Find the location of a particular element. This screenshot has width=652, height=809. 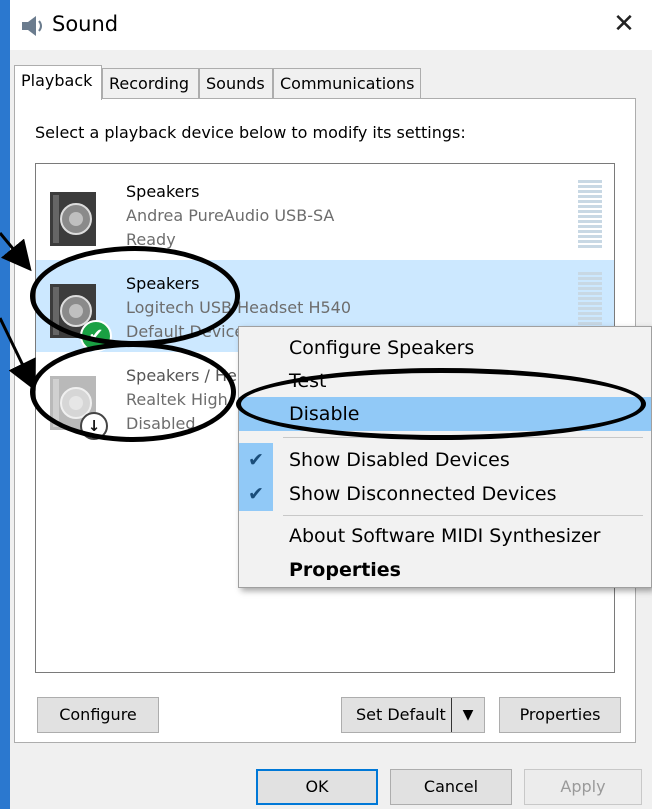

menu-item-label: Test is located at coordinates (308, 381).